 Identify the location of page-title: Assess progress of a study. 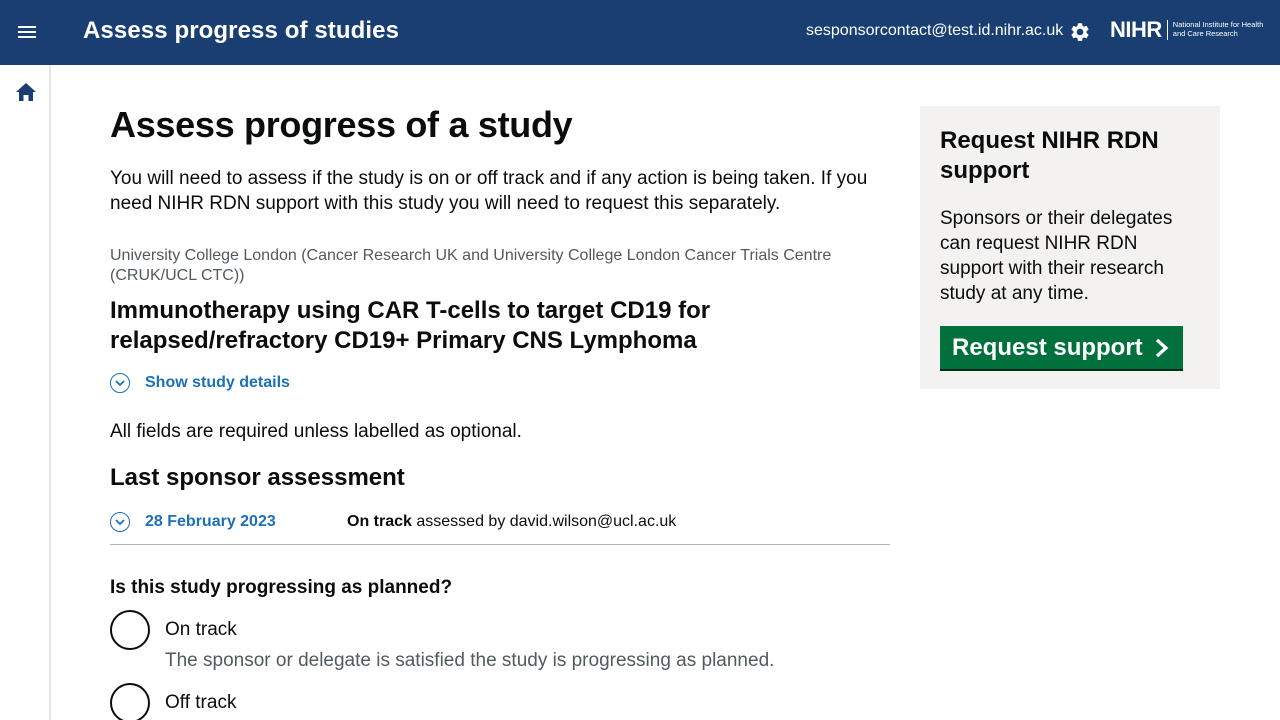
(341, 124).